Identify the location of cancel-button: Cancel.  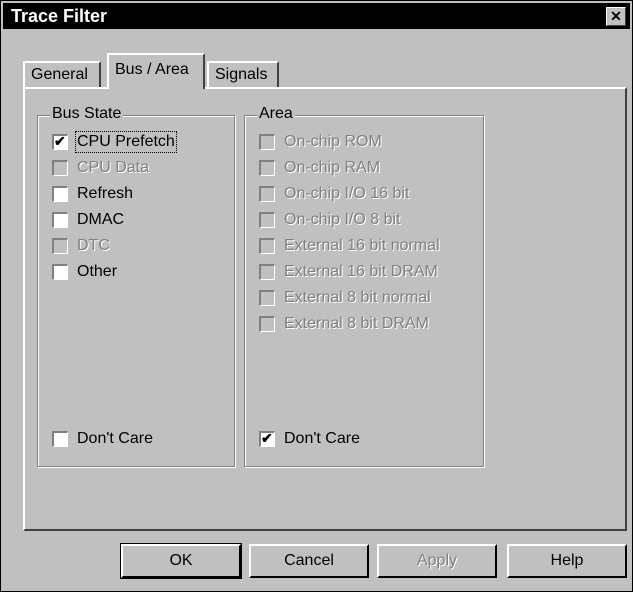
(309, 561).